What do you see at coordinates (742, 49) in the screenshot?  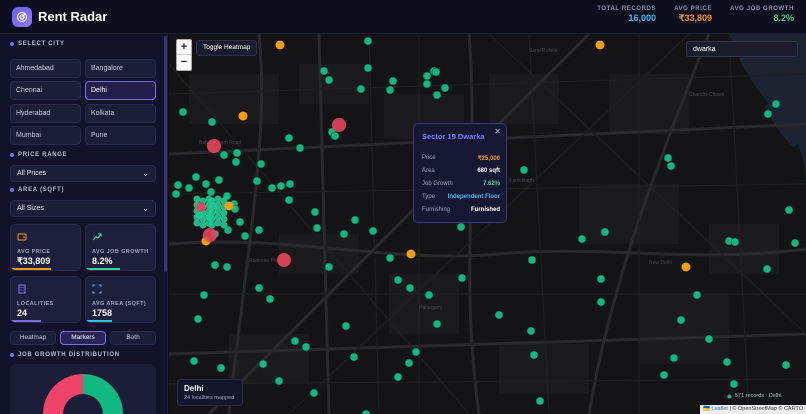 I see `locality-search-input` at bounding box center [742, 49].